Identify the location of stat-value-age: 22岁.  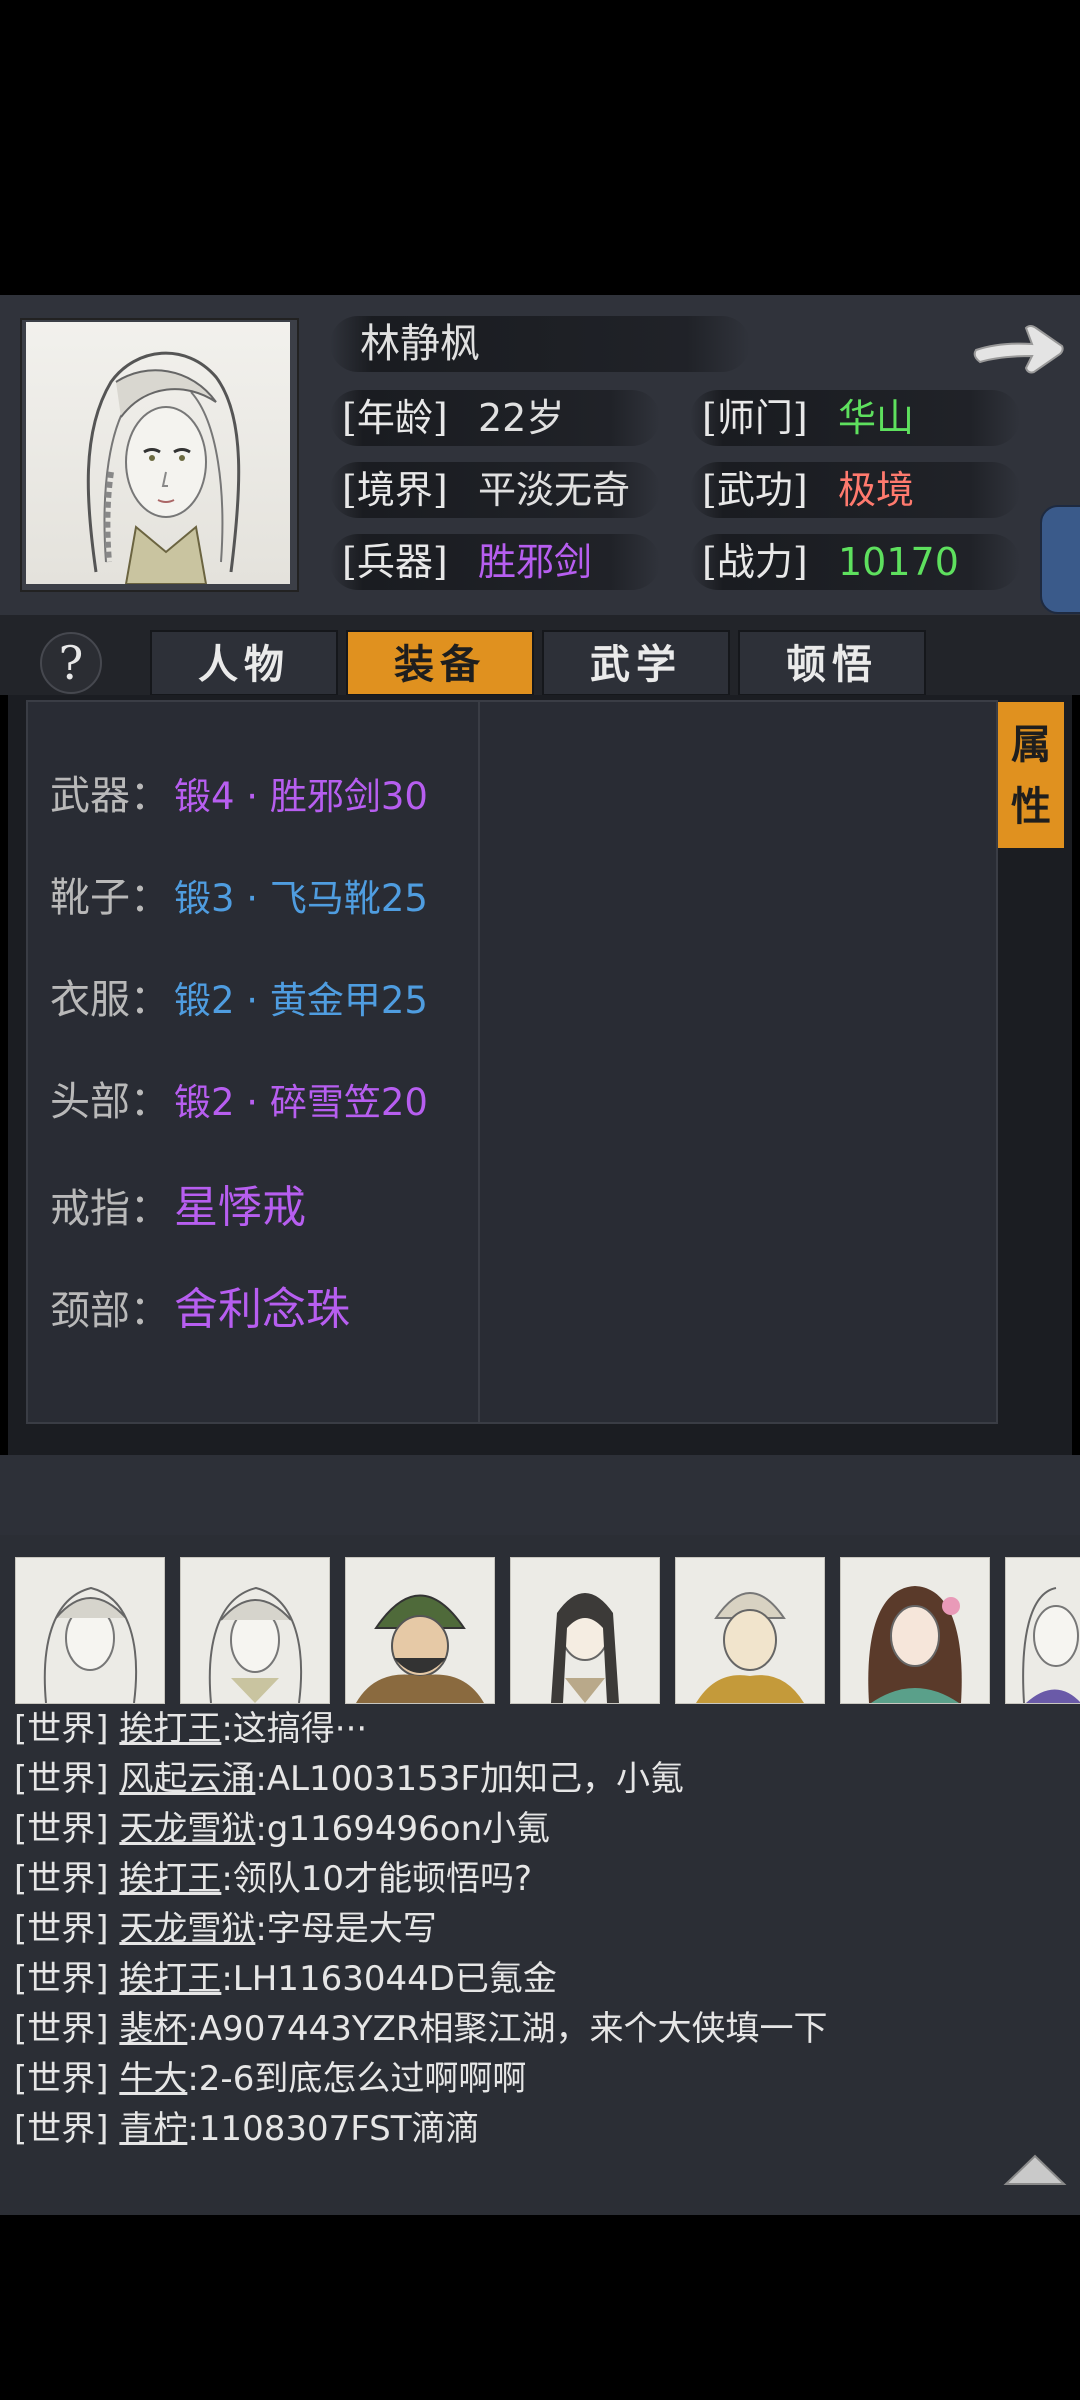
(521, 418).